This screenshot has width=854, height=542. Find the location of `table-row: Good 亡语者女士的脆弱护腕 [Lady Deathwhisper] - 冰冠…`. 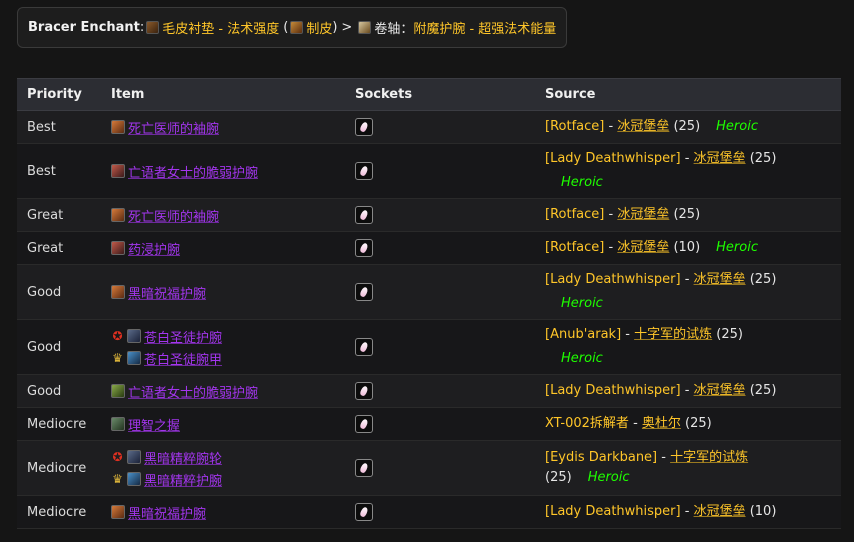

table-row: Good 亡语者女士的脆弱护腕 [Lady Deathwhisper] - 冰冠… is located at coordinates (429, 391).